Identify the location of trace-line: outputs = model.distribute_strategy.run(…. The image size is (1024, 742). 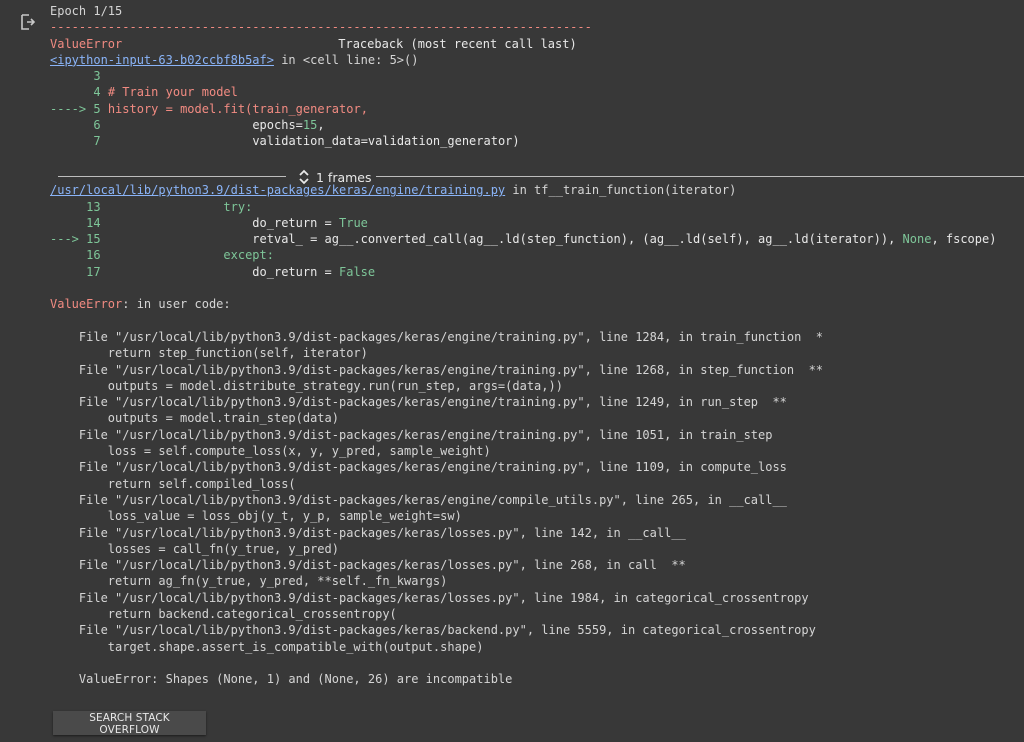
(306, 385).